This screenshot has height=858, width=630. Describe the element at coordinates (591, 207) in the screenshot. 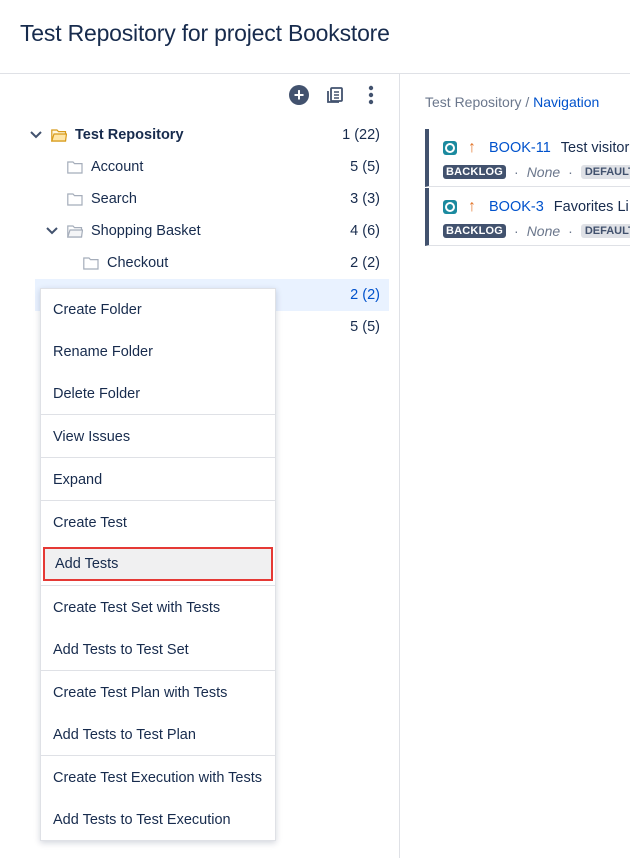

I see `issue-summary: Favorites Li` at that location.